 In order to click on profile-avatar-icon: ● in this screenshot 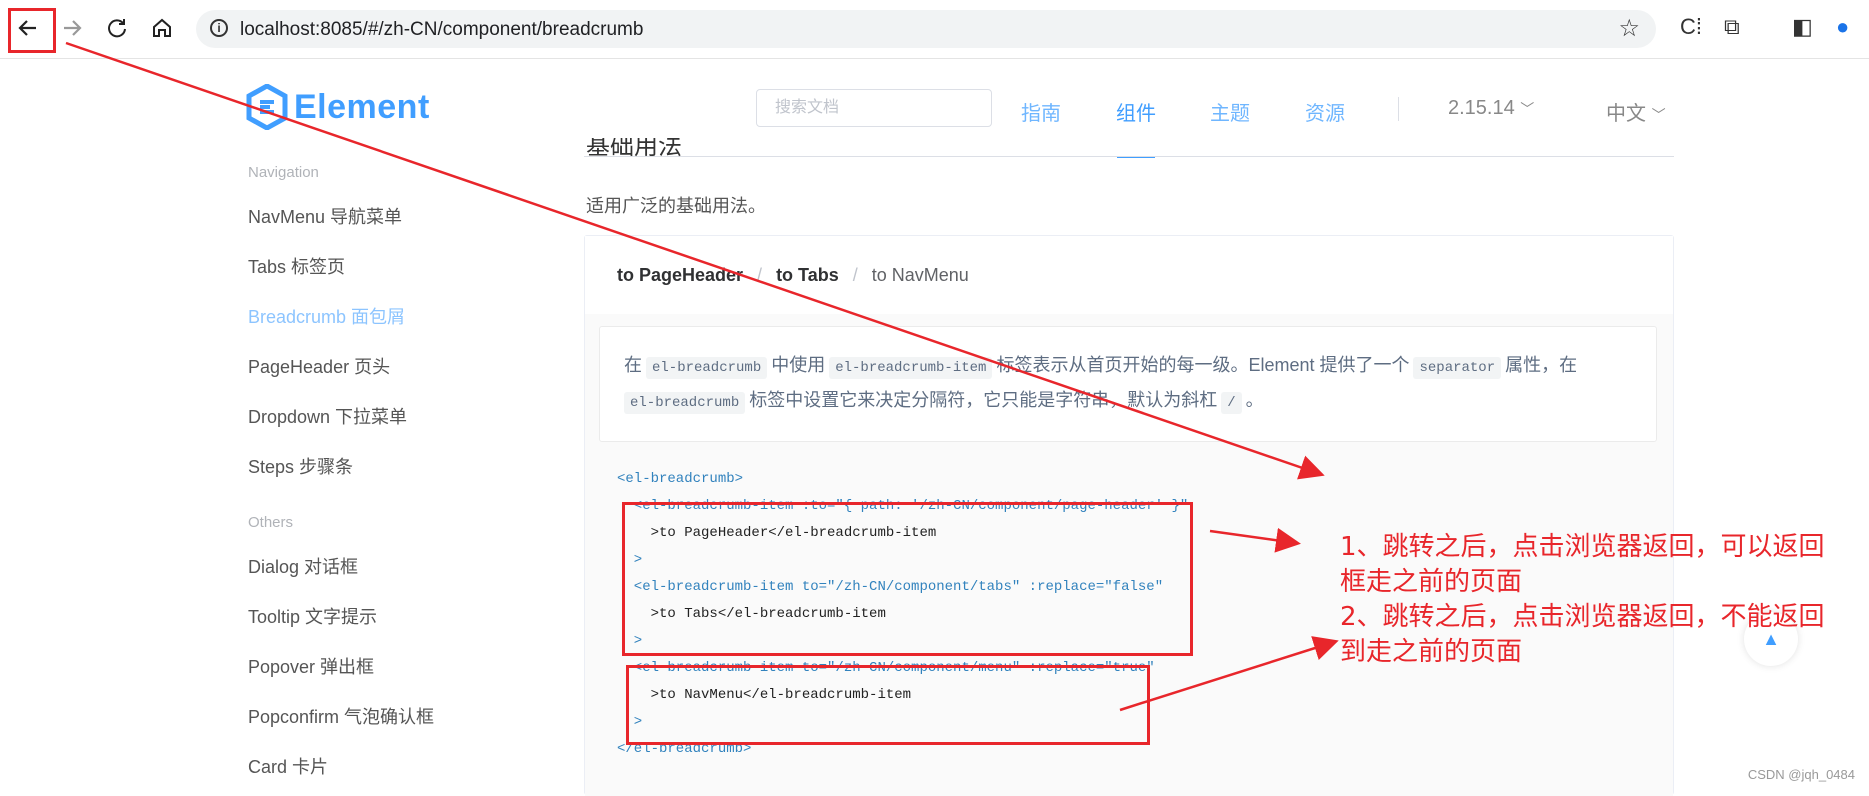, I will do `click(1842, 27)`.